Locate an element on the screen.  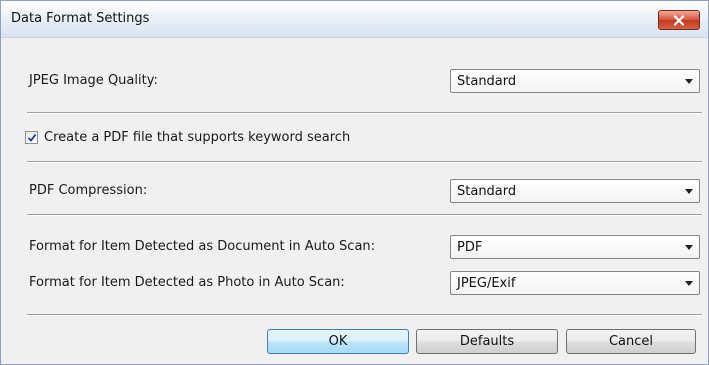
jpeg-quality-value: Standard is located at coordinates (487, 81).